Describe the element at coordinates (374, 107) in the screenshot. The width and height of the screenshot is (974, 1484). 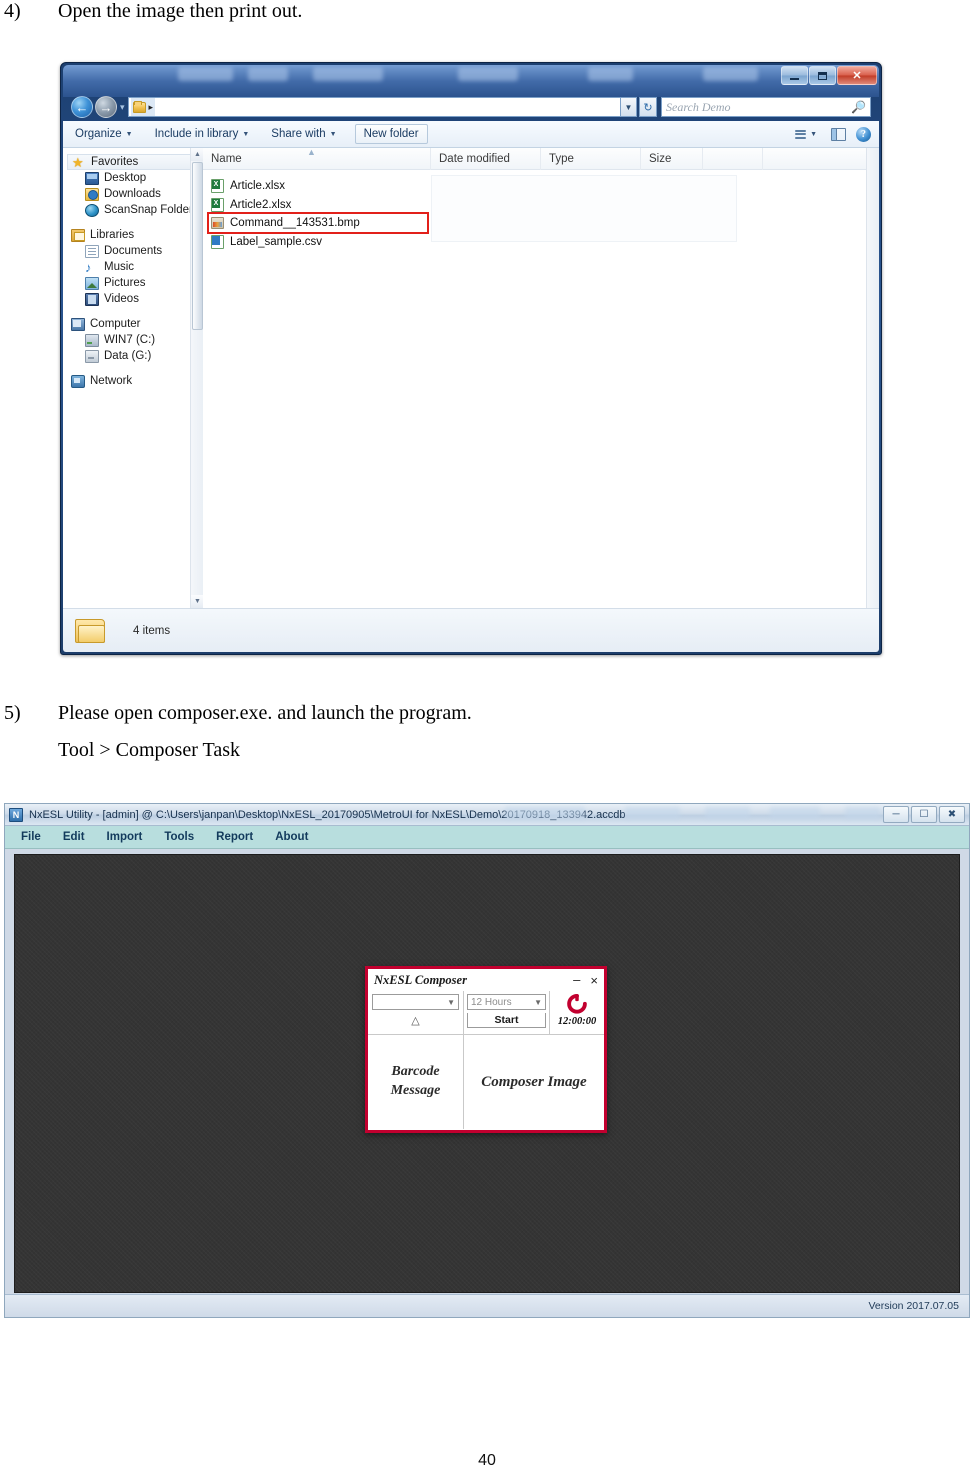
I see `address-bar: ▸` at that location.